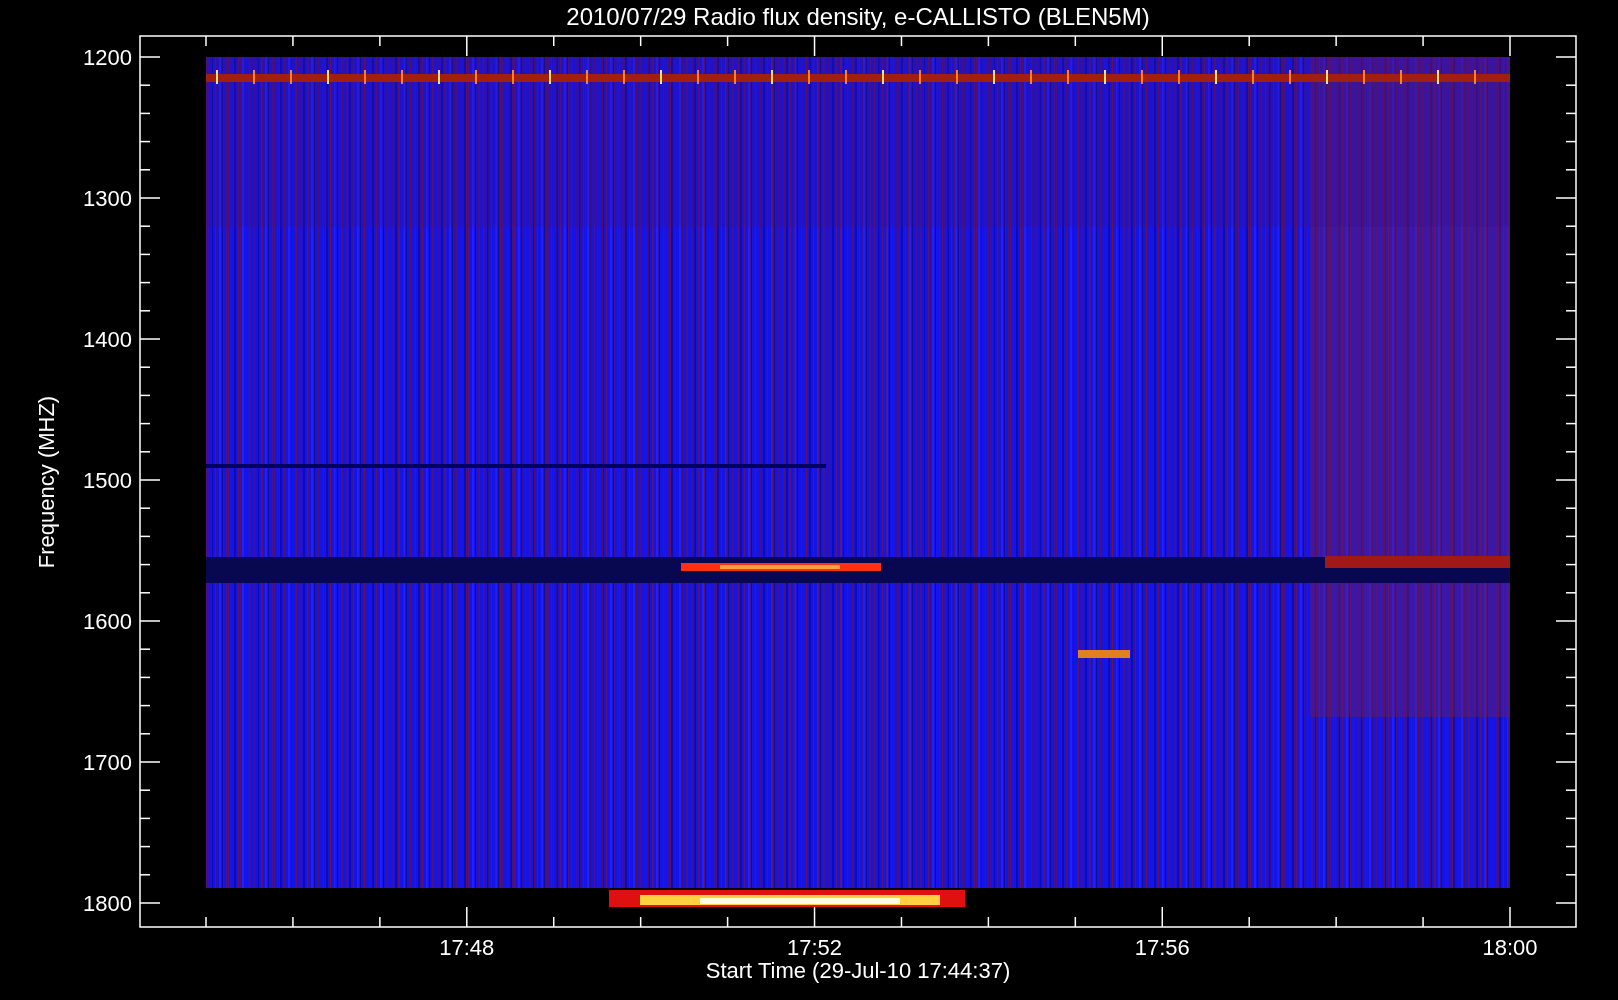 This screenshot has width=1618, height=1000. Describe the element at coordinates (1162, 947) in the screenshot. I see `tick-label: 17:56` at that location.